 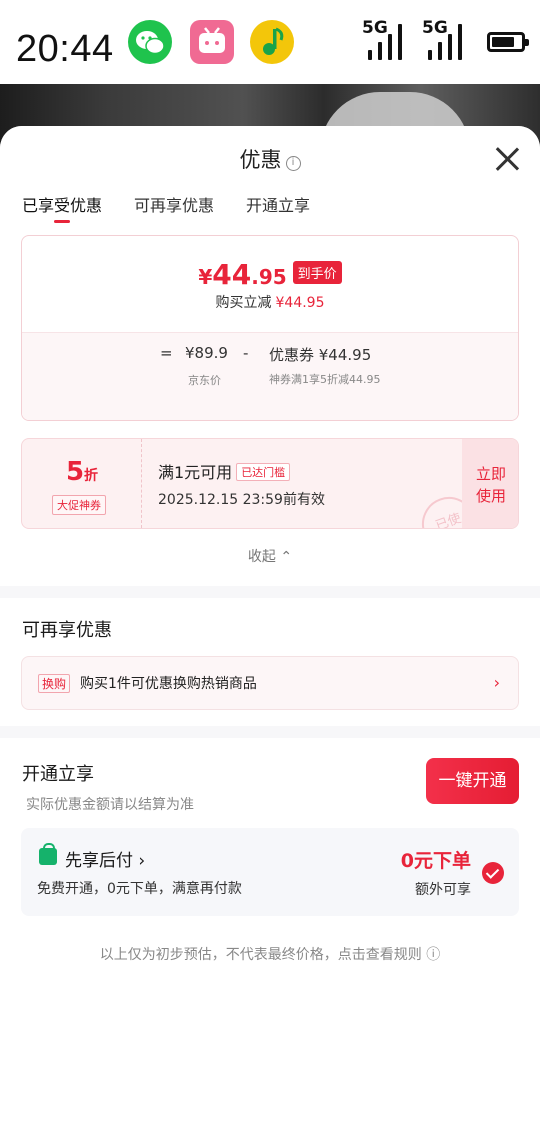 What do you see at coordinates (260, 160) in the screenshot?
I see `sheet-title-text: 优惠` at bounding box center [260, 160].